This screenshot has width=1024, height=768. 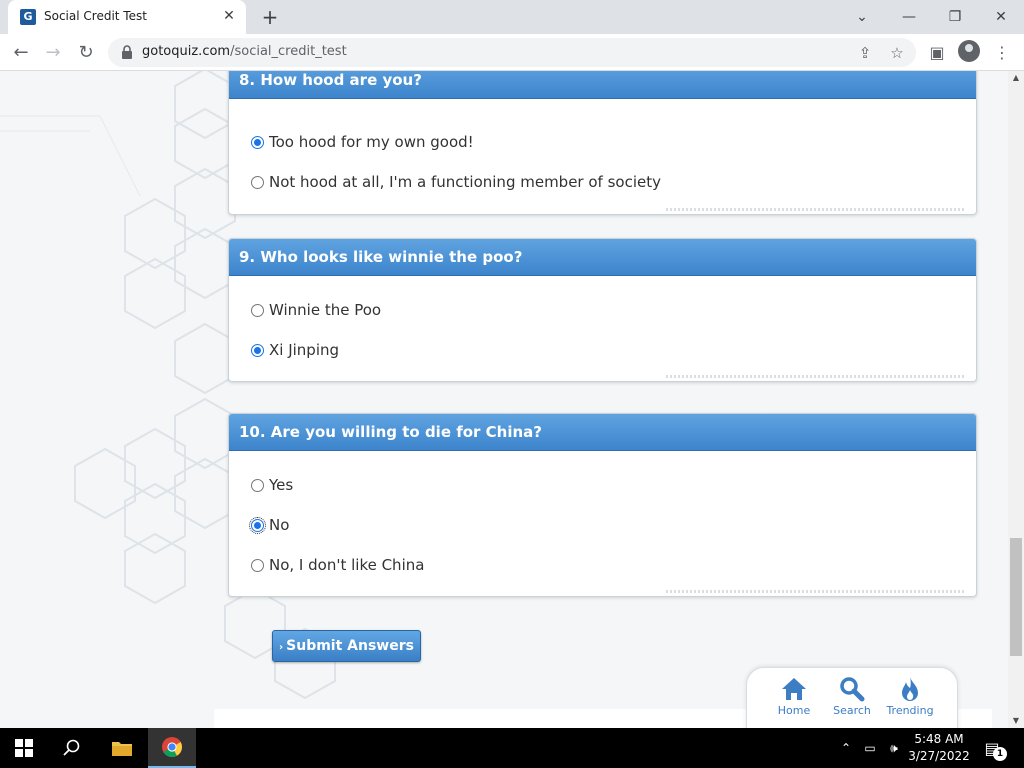 What do you see at coordinates (304, 350) in the screenshot?
I see `answer-label: Xi Jinping` at bounding box center [304, 350].